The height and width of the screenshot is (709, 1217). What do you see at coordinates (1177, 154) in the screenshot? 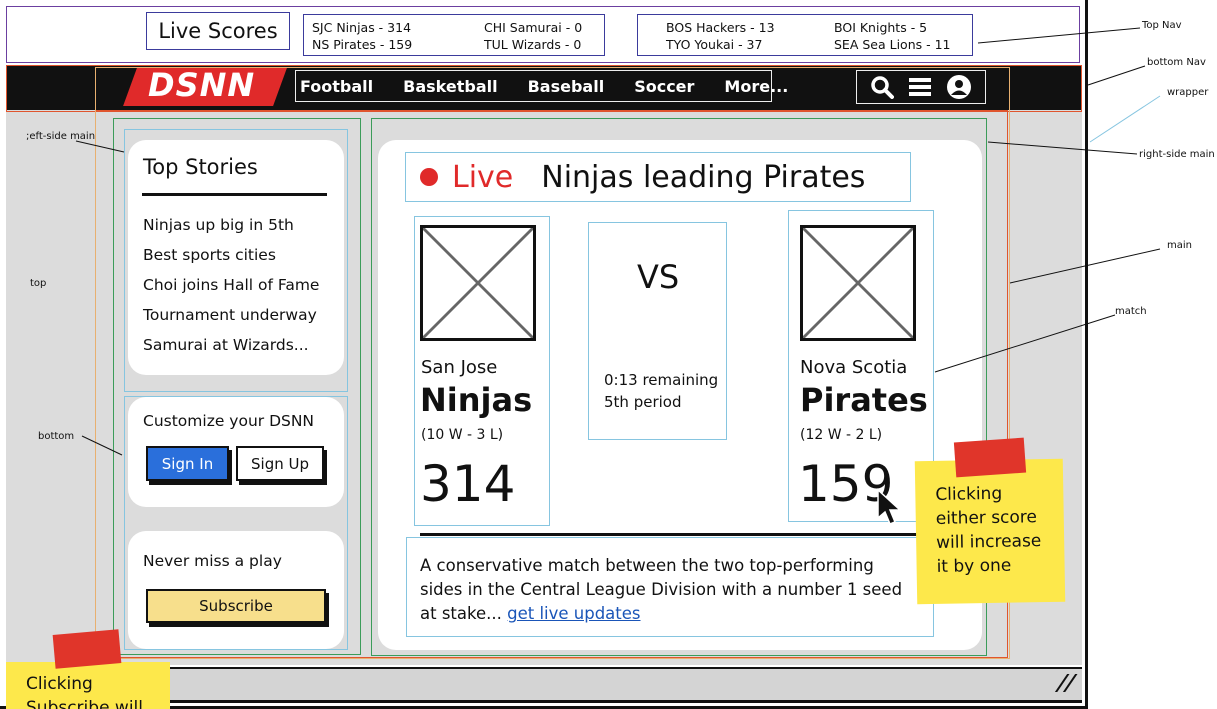
I see `annotation-right-side-main: right-side main` at bounding box center [1177, 154].